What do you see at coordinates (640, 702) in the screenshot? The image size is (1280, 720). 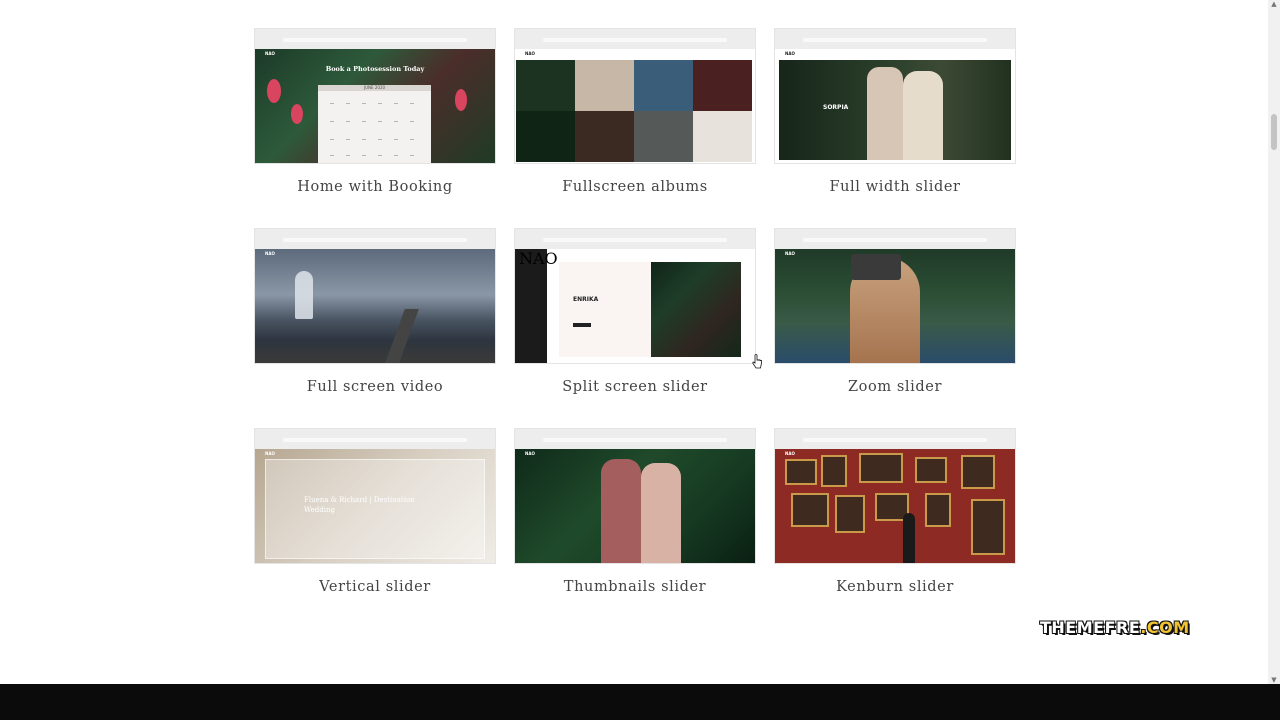 I see `footer` at bounding box center [640, 702].